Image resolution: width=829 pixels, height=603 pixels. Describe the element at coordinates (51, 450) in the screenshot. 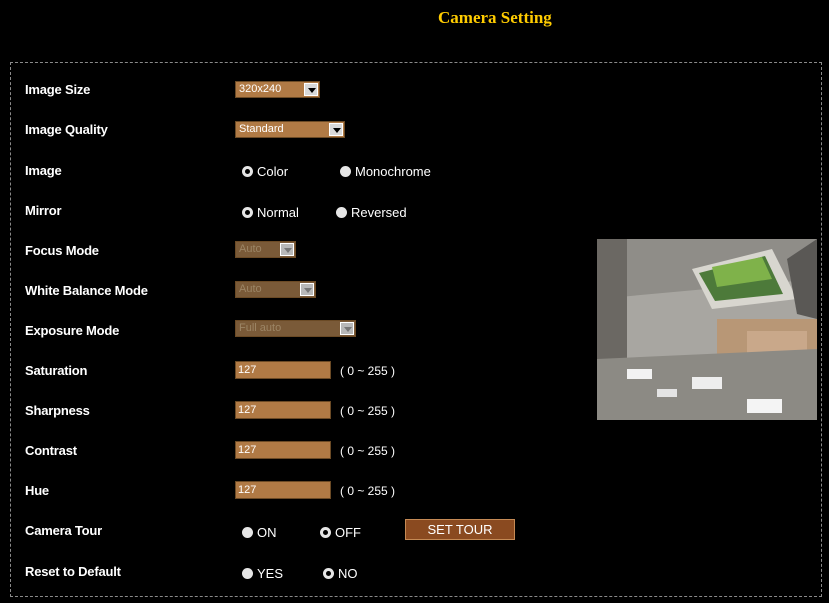

I see `contrast-label: Contrast` at that location.